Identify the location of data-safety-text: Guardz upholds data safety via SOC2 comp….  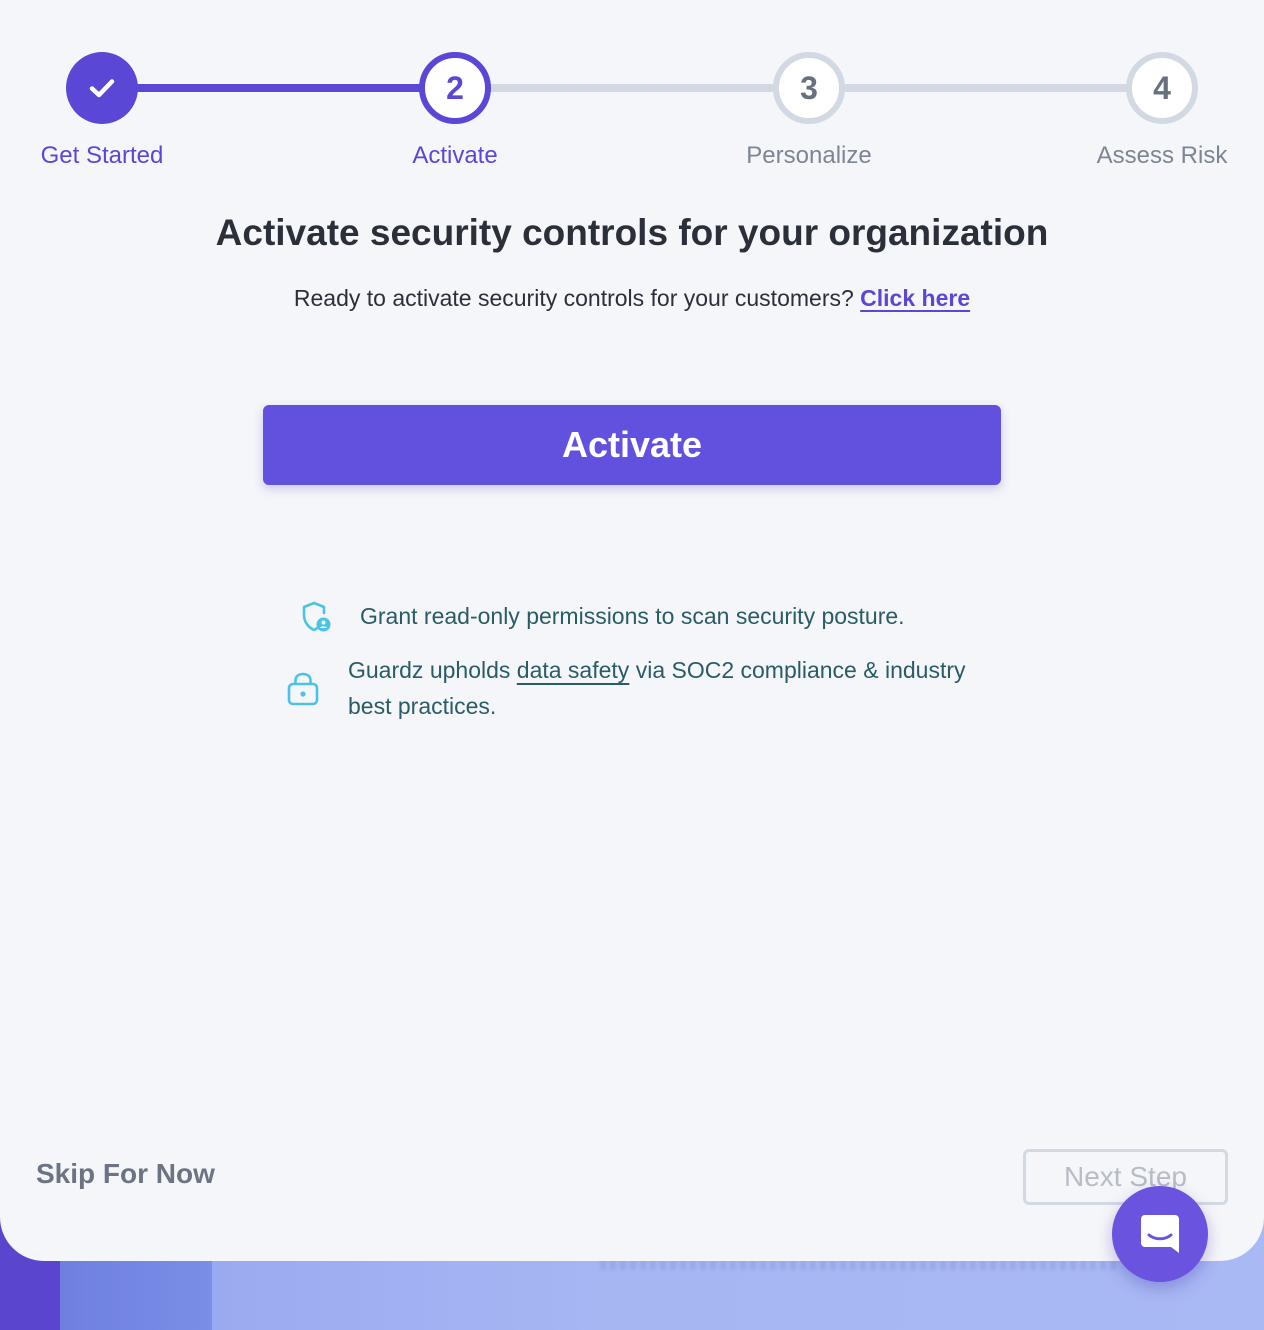
(668, 688).